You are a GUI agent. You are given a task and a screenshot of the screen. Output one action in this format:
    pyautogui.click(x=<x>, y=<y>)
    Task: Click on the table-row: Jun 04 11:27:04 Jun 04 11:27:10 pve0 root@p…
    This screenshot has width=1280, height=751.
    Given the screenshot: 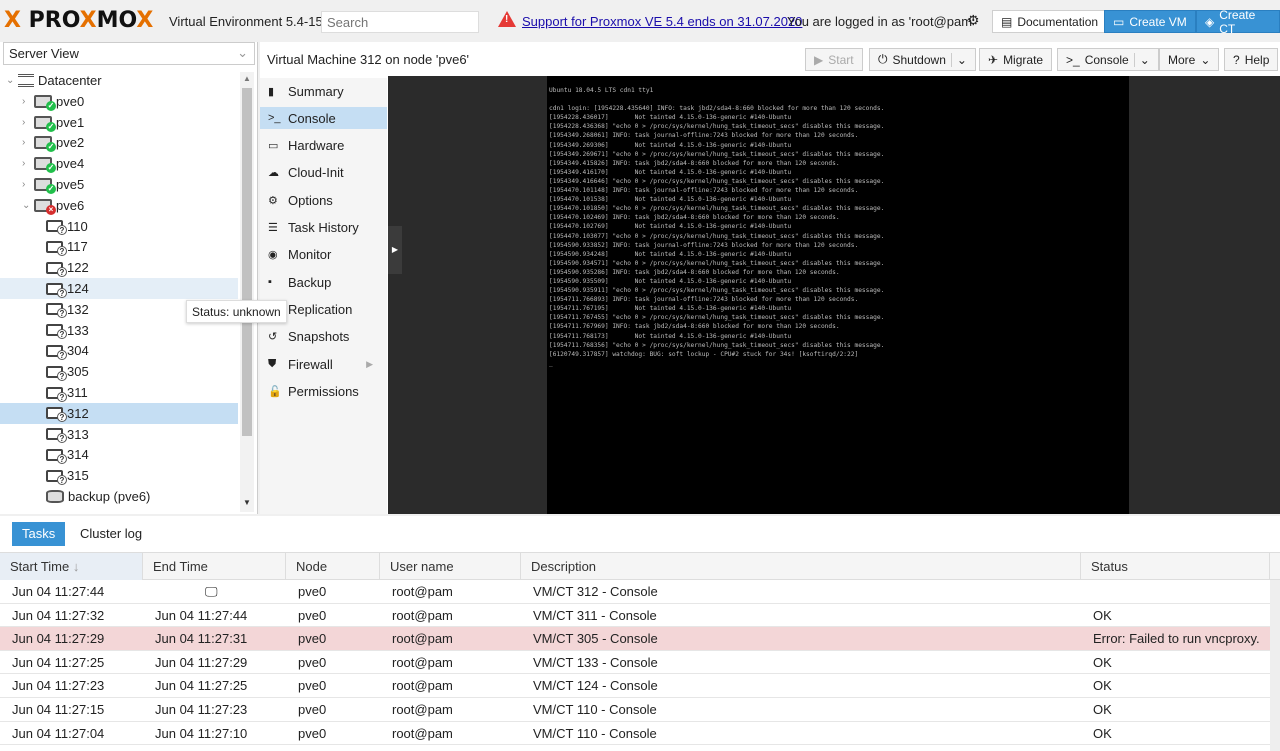 What is the action you would take?
    pyautogui.click(x=635, y=734)
    